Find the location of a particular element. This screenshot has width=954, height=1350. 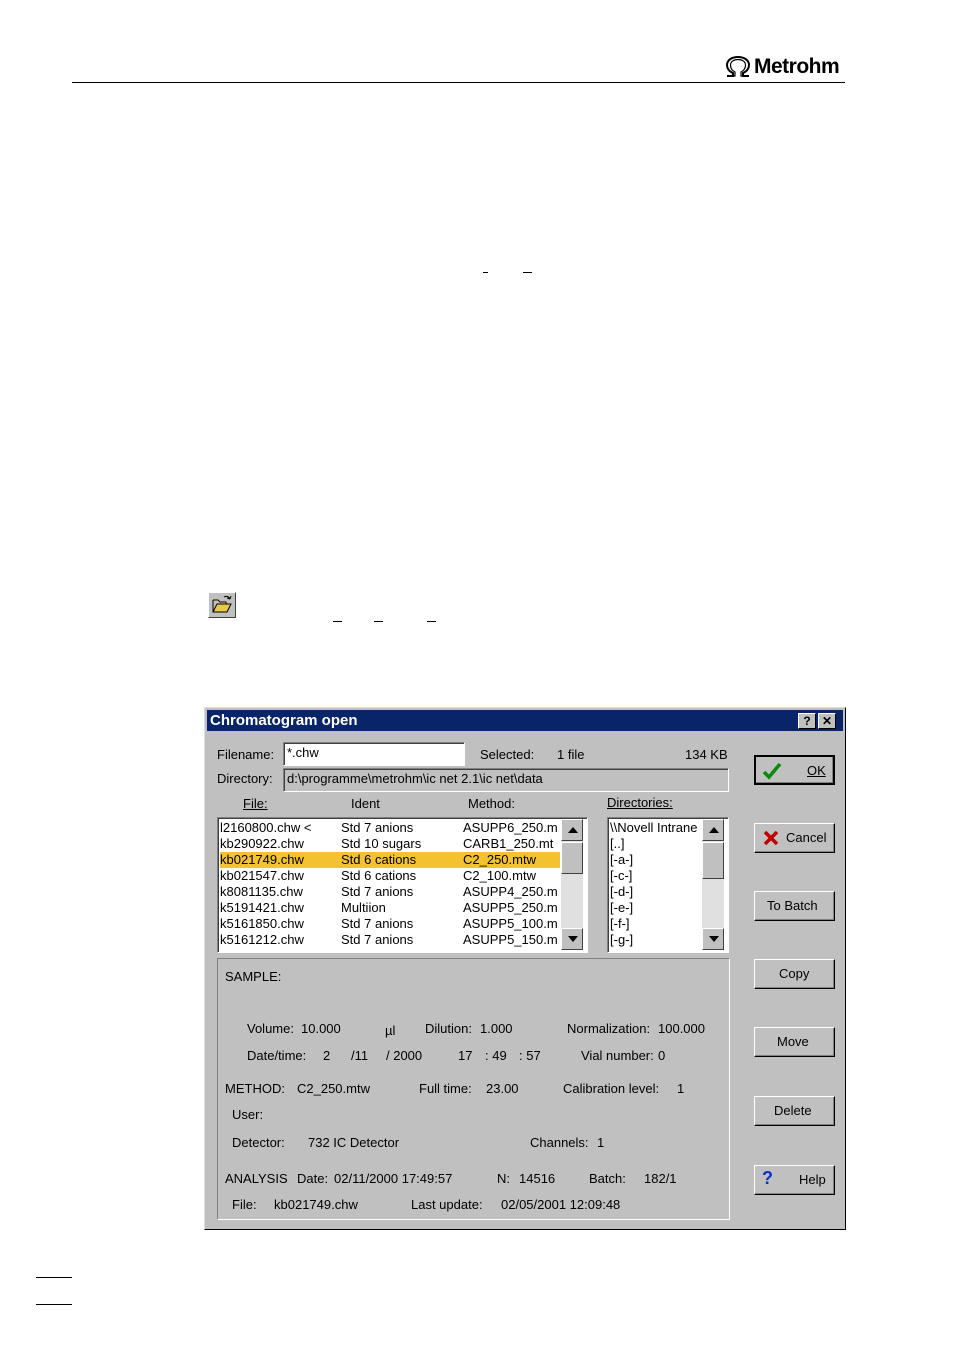

col-file-header: File: is located at coordinates (255, 803).